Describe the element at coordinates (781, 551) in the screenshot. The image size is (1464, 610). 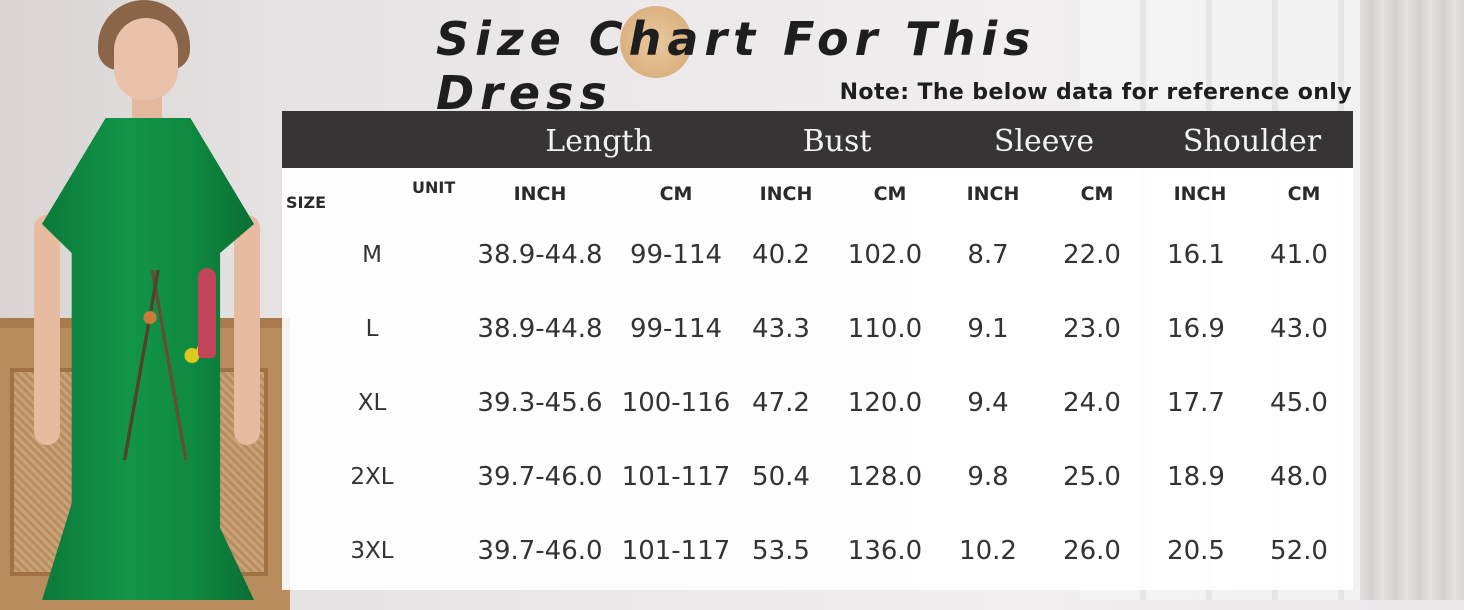
I see `value-cell: 53.5` at that location.